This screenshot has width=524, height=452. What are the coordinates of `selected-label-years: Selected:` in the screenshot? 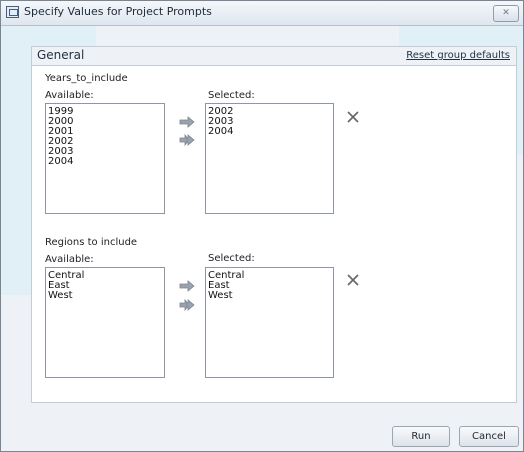 It's located at (231, 95).